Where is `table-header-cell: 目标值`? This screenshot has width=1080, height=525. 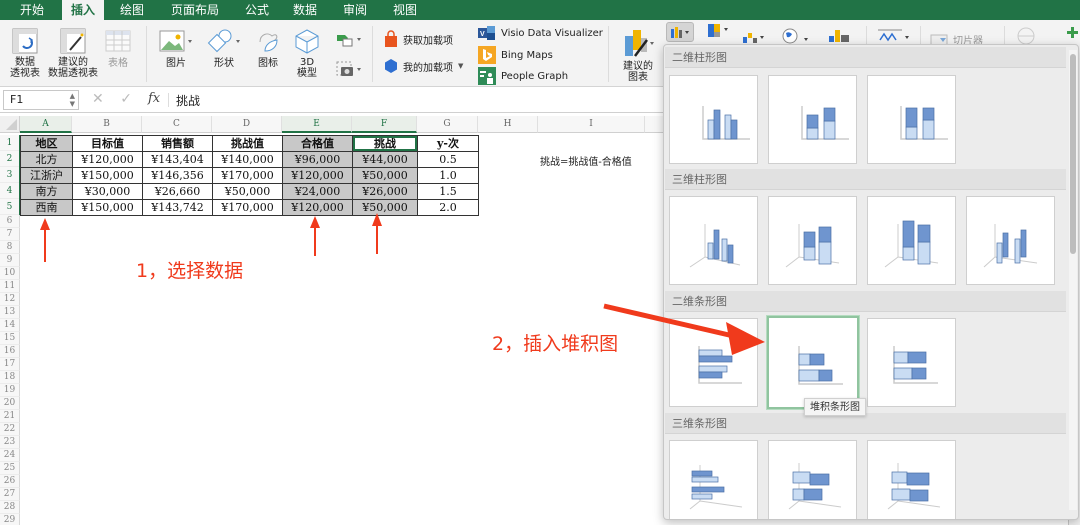 table-header-cell: 目标值 is located at coordinates (107, 143).